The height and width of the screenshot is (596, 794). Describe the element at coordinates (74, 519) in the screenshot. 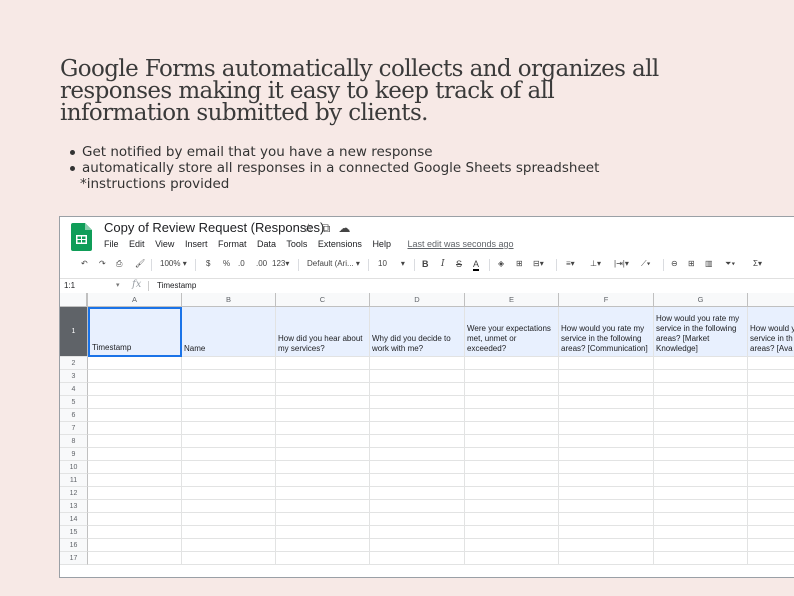

I see `row-header: 14` at that location.